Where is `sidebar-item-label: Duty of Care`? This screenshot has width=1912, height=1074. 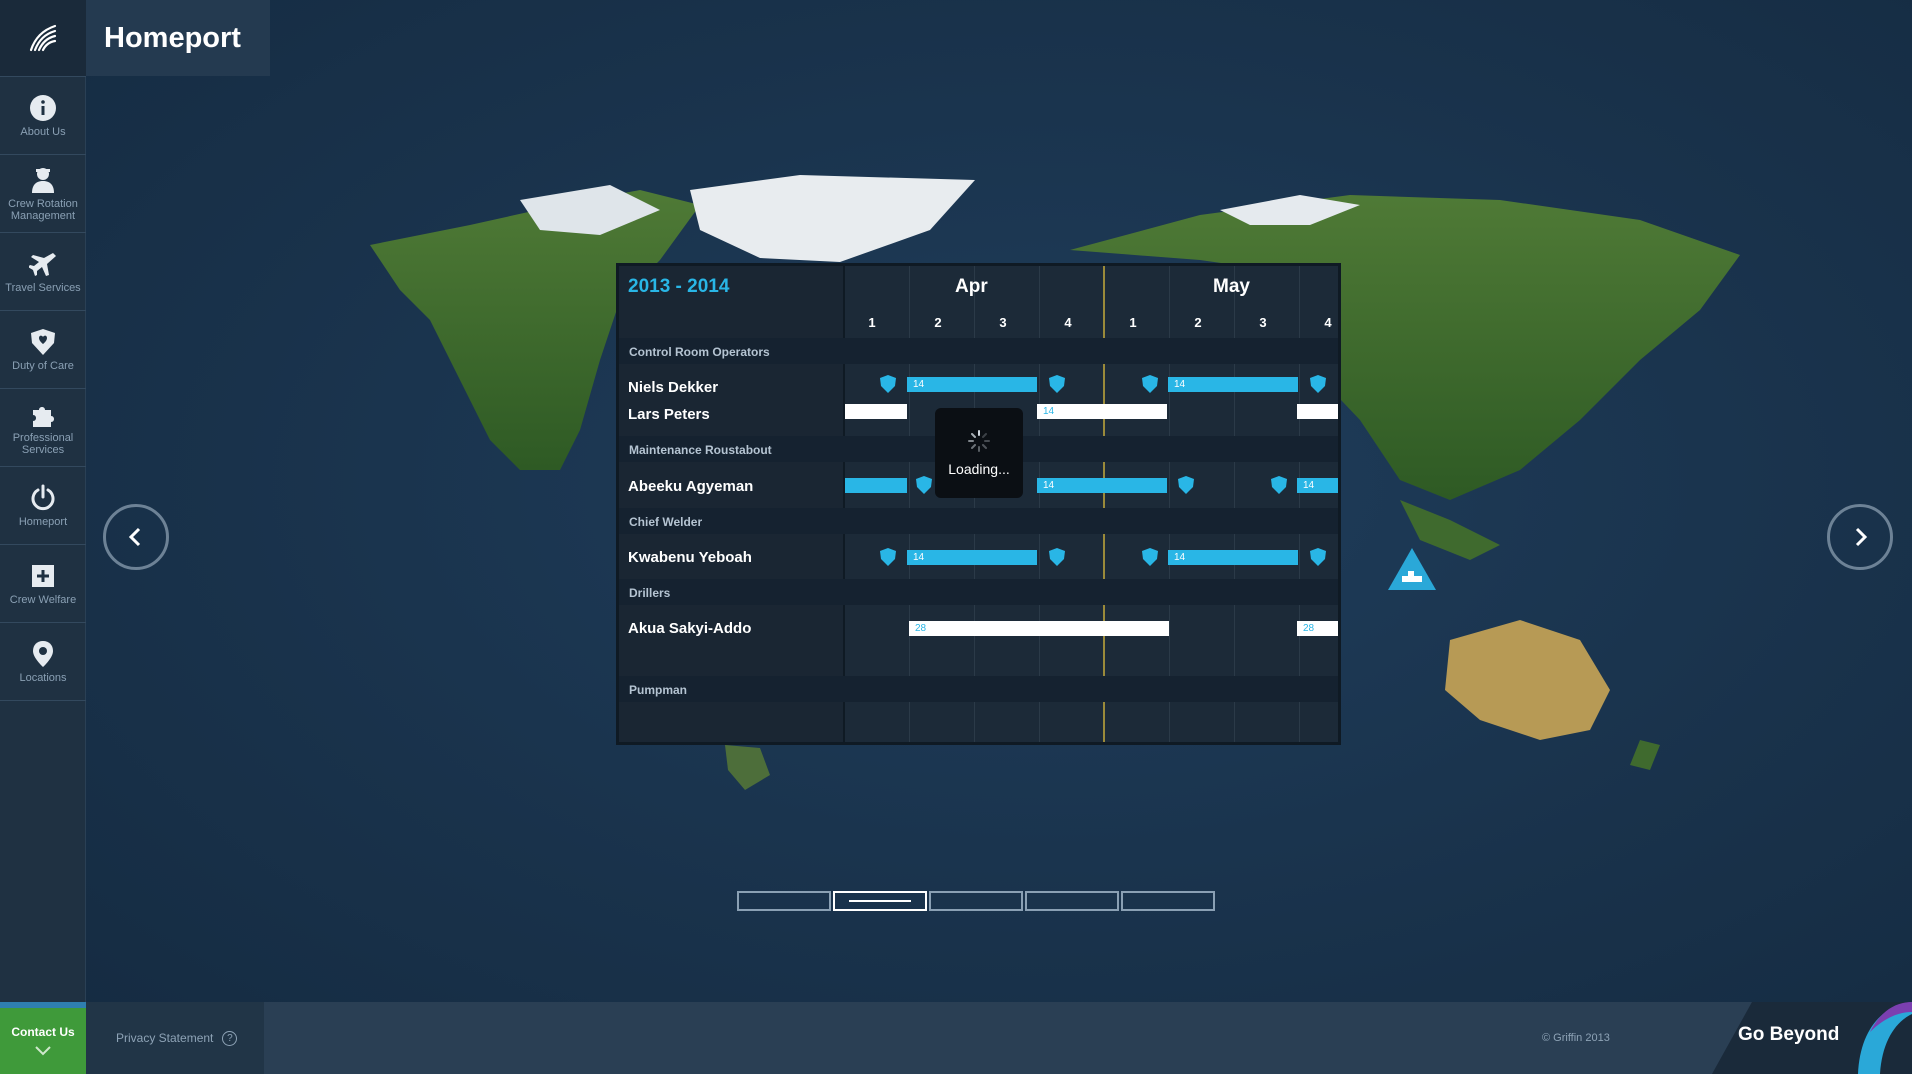 sidebar-item-label: Duty of Care is located at coordinates (43, 365).